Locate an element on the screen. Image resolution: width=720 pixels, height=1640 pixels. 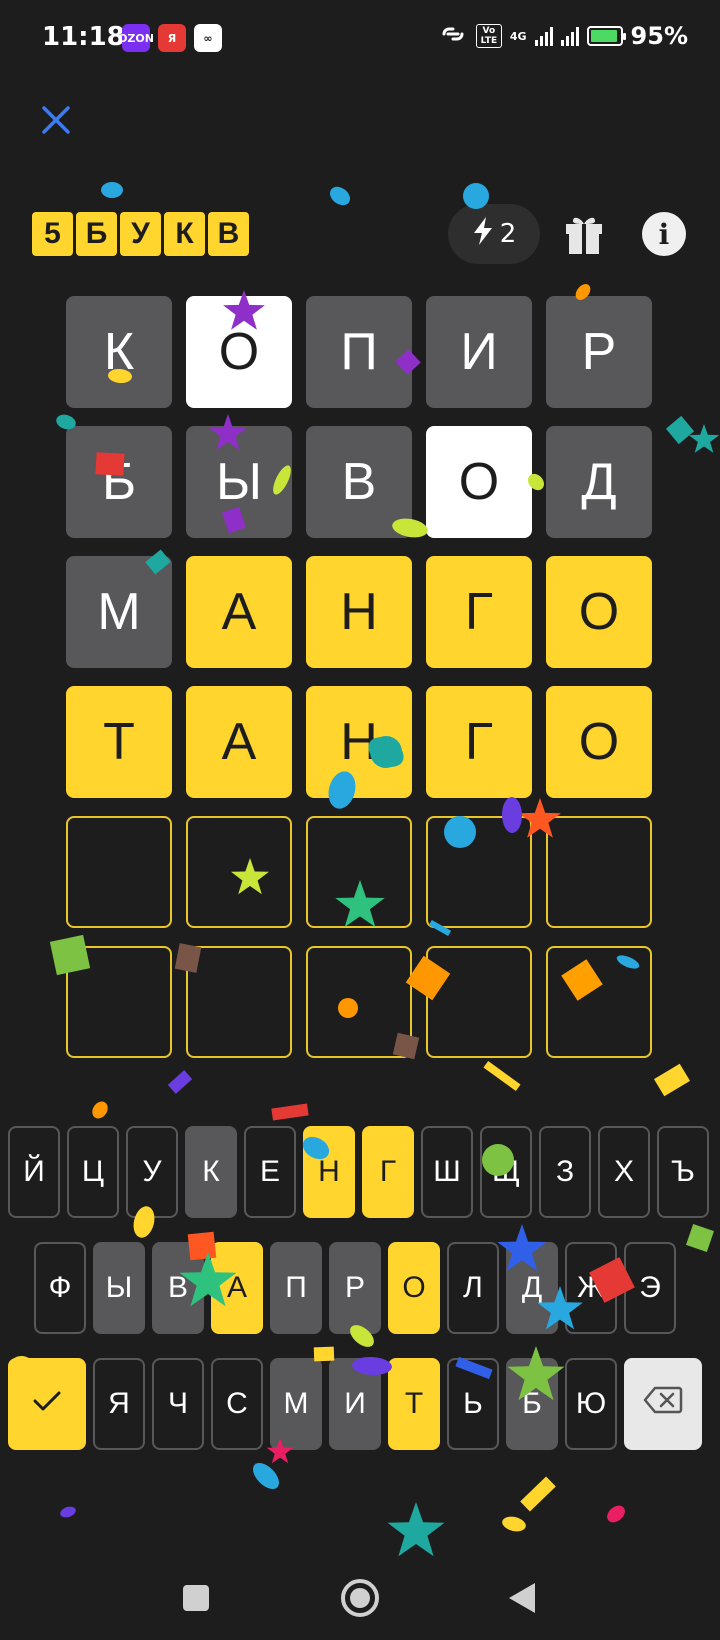
key-Х: Х is located at coordinates (624, 1172).